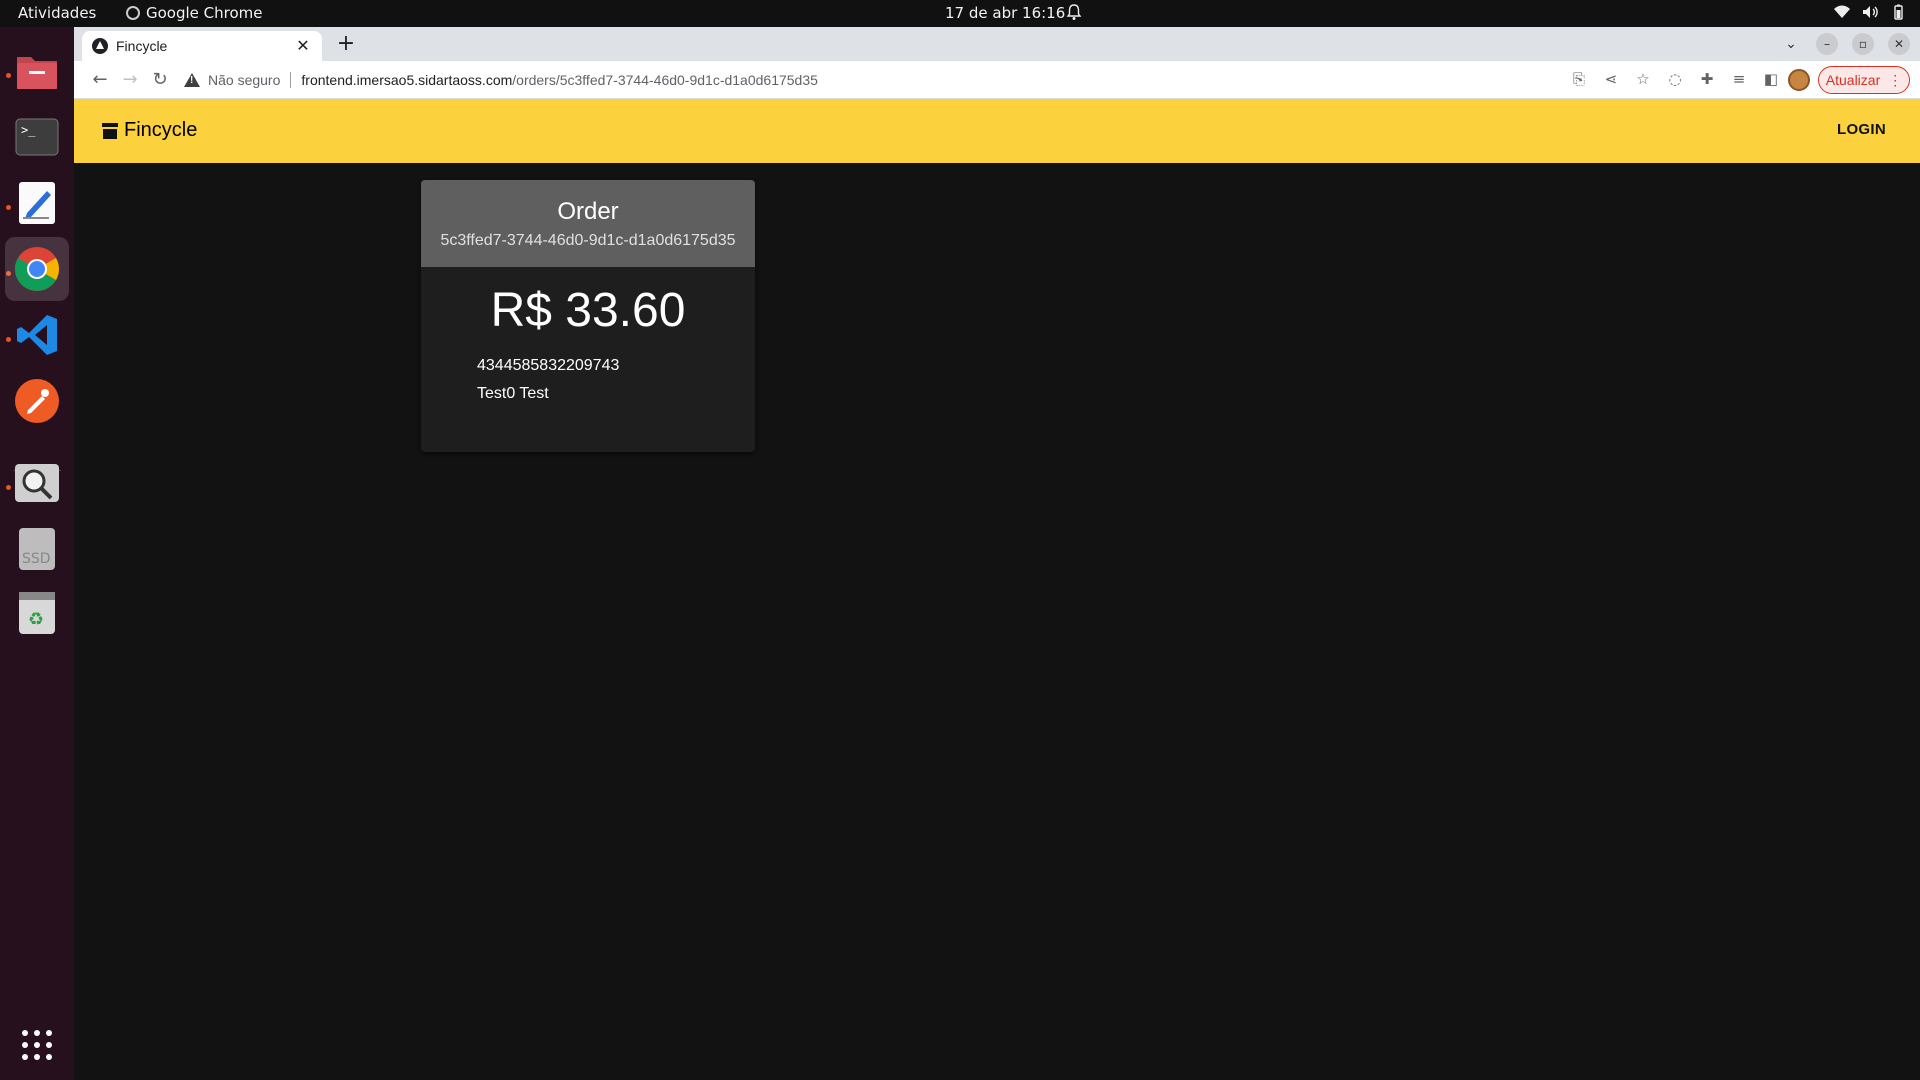 Image resolution: width=1920 pixels, height=1080 pixels. I want to click on system-tray, so click(1870, 12).